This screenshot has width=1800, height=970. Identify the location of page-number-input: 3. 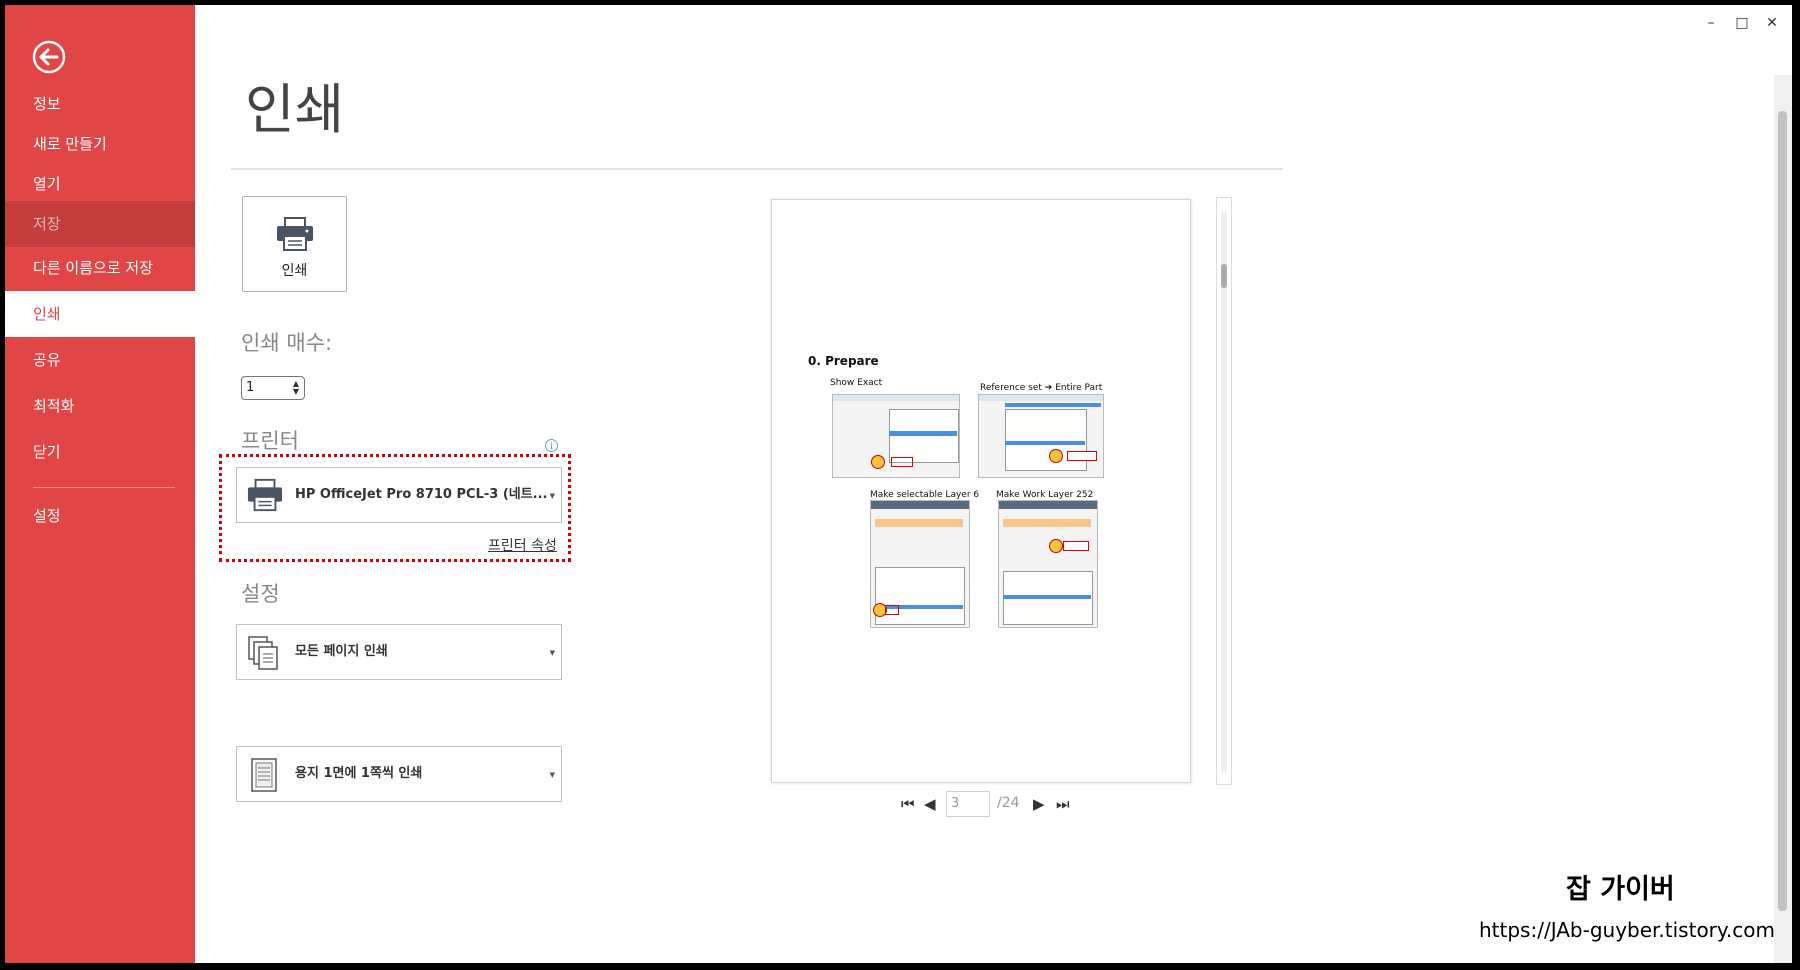
(968, 804).